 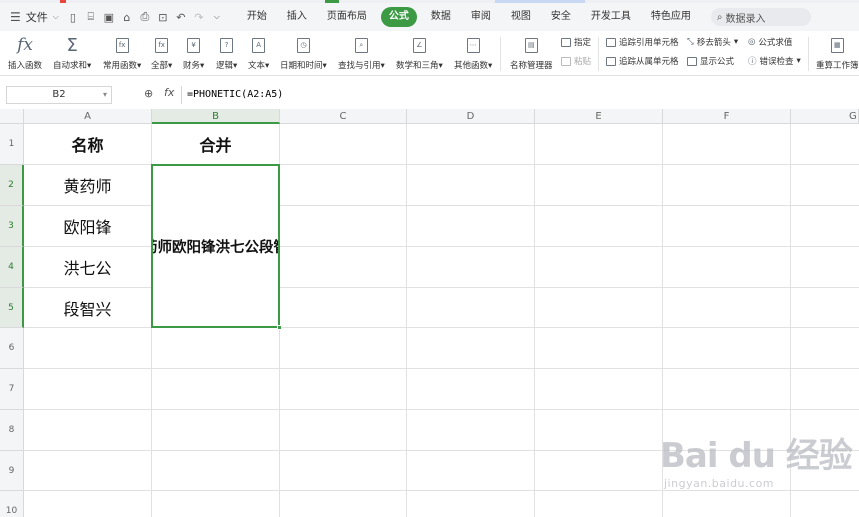 I want to click on datetime-button: ◷ 日期和时间▾, so click(x=303, y=52).